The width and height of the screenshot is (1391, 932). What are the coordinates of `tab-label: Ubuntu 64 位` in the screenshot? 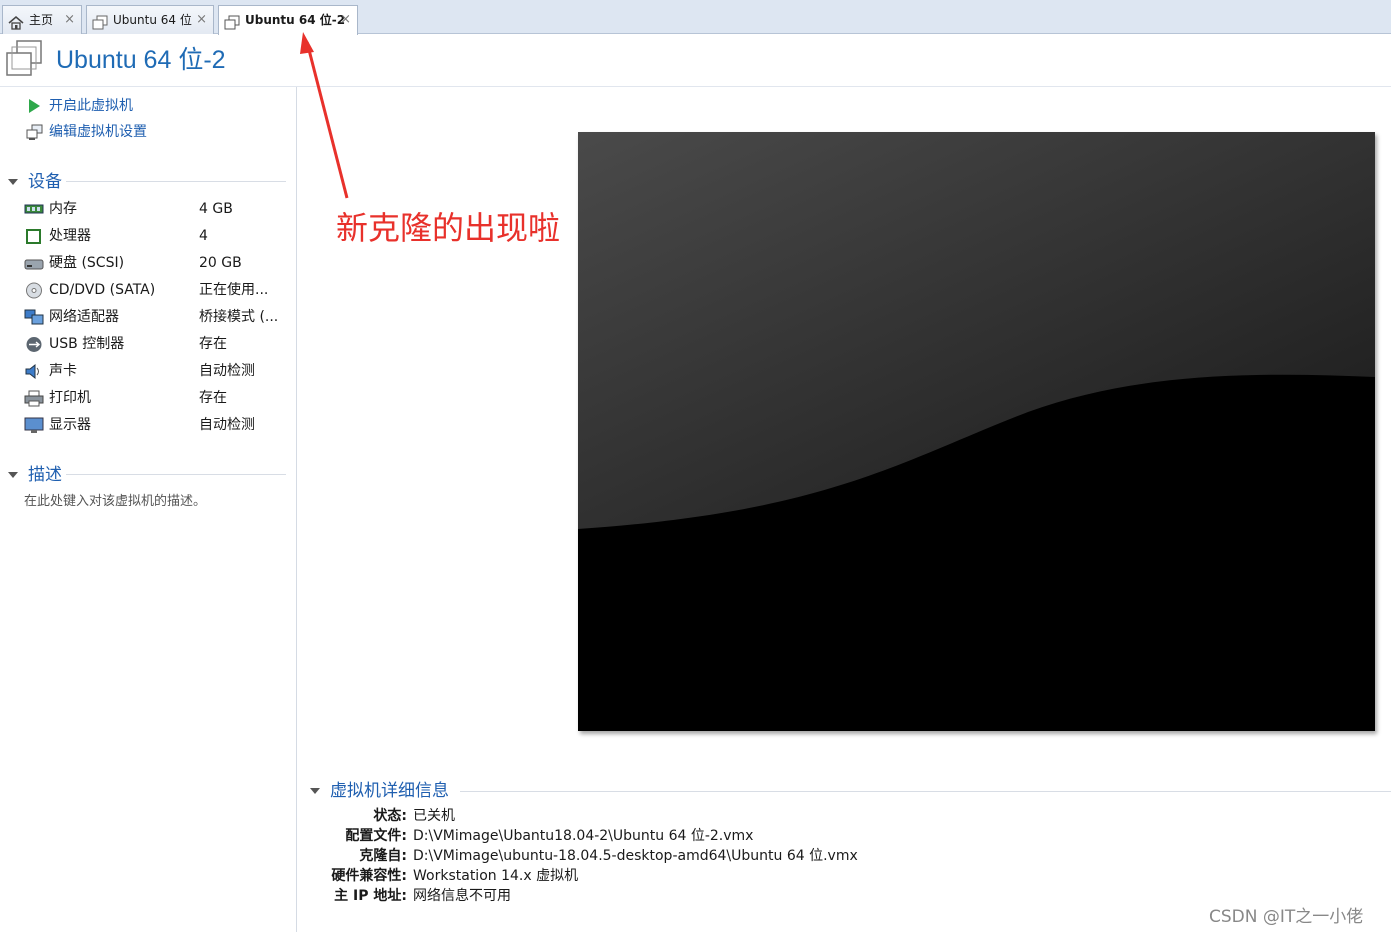 It's located at (152, 20).